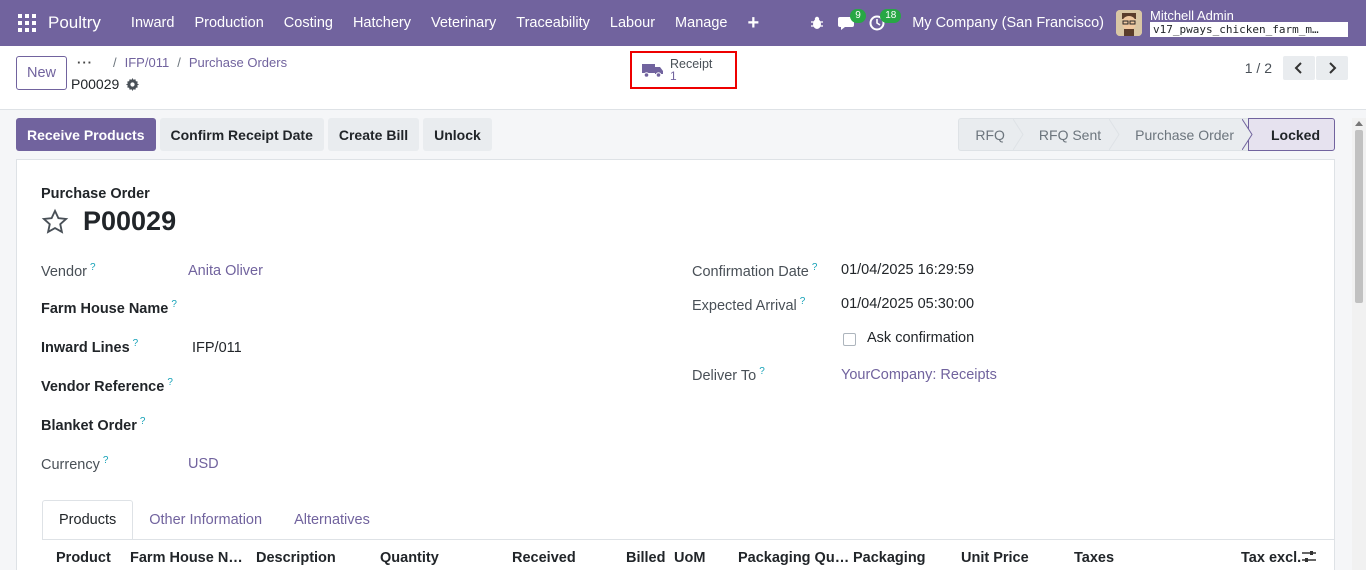 The width and height of the screenshot is (1366, 570). What do you see at coordinates (689, 558) in the screenshot?
I see `column-uom: UoM` at bounding box center [689, 558].